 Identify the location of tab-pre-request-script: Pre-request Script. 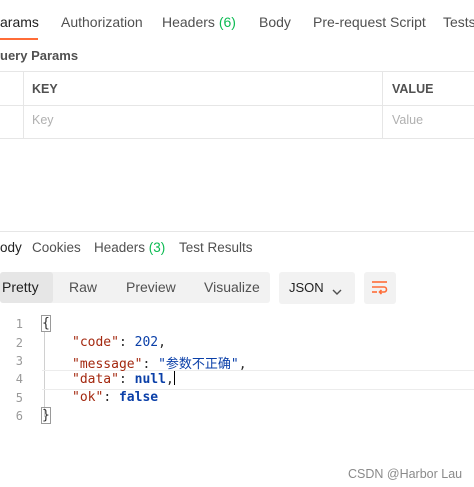
(369, 22).